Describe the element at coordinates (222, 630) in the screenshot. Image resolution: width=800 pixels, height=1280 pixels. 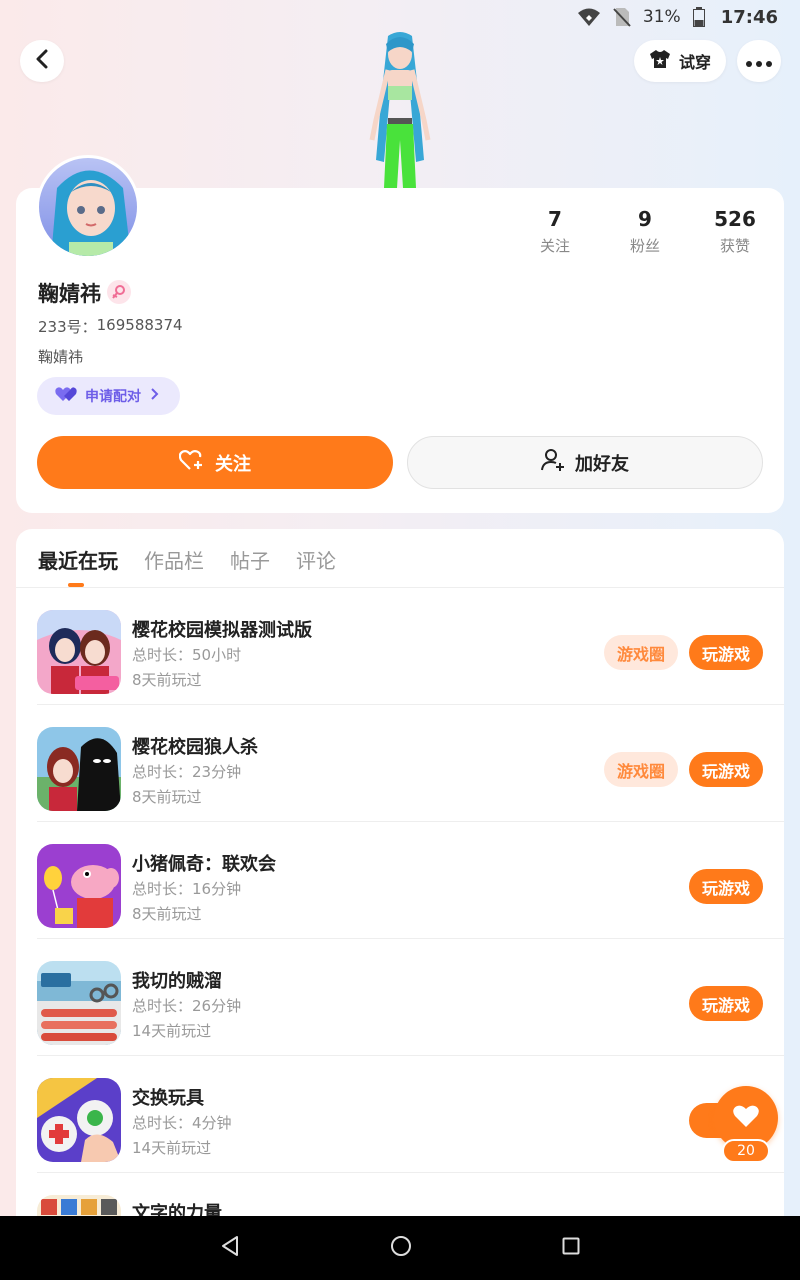
I see `game-title: 樱花校园模拟器测试版` at that location.